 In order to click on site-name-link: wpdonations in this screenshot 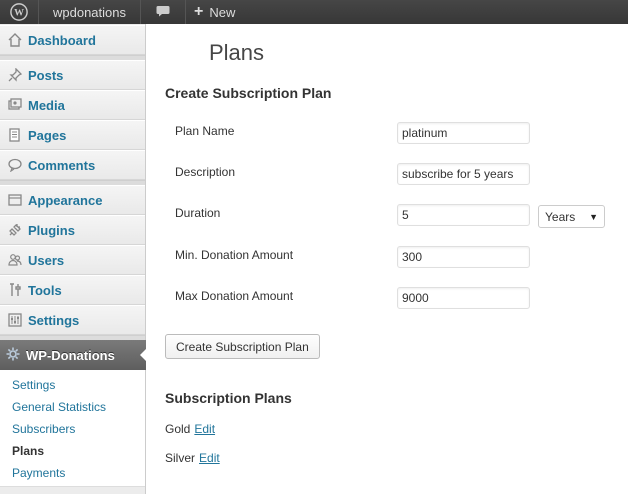, I will do `click(90, 12)`.